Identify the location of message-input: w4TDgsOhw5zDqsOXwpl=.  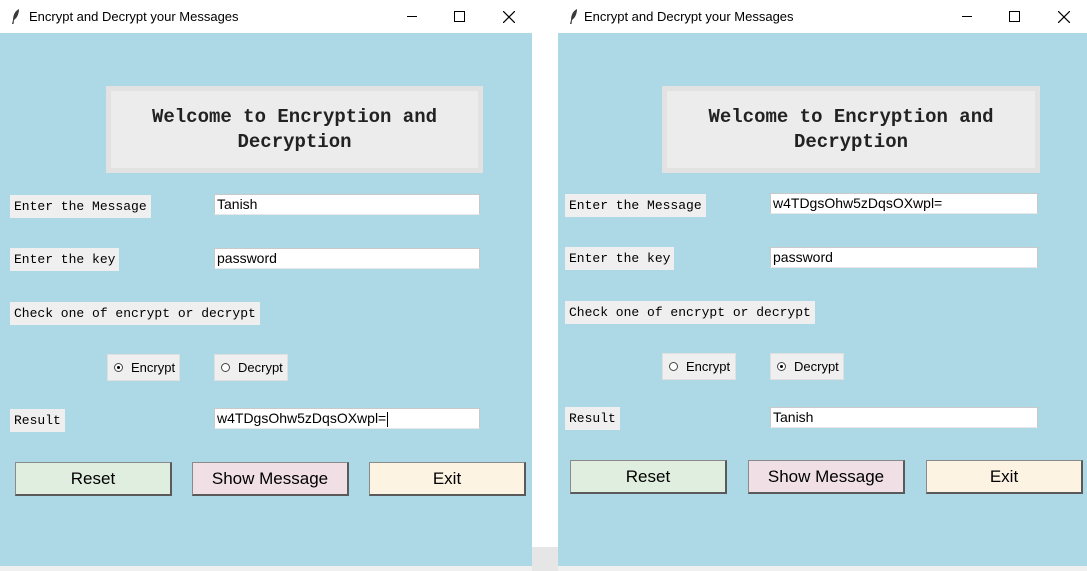
(904, 203).